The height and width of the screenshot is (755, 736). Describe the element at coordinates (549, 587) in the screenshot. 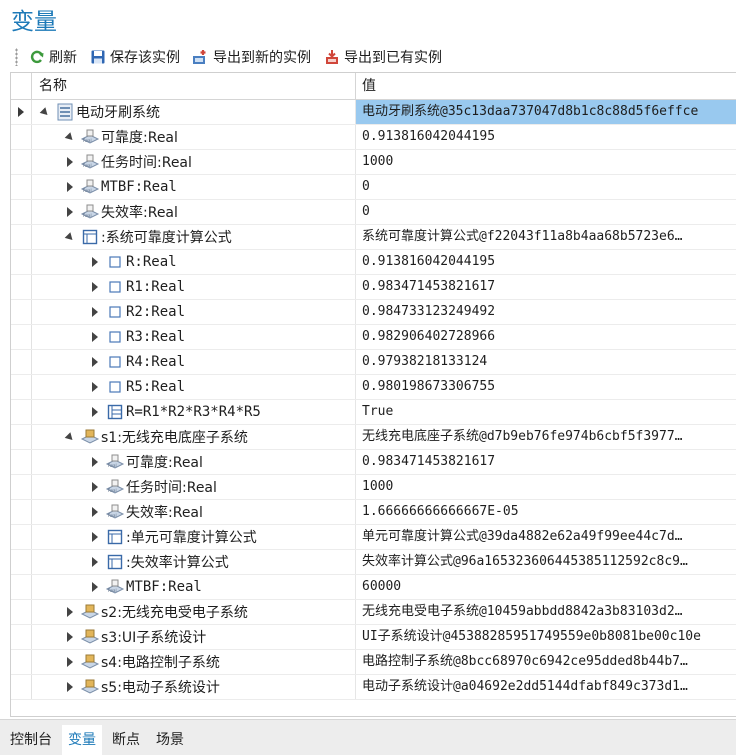

I see `row-value-cell: 60000` at that location.